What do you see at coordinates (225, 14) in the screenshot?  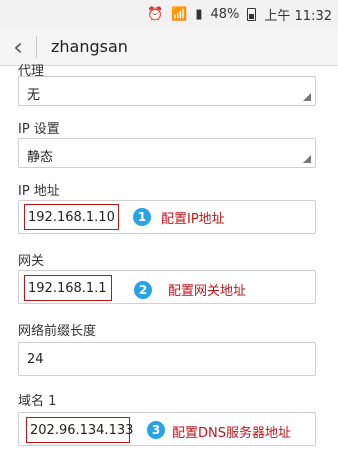 I see `battery-percent: 48%` at bounding box center [225, 14].